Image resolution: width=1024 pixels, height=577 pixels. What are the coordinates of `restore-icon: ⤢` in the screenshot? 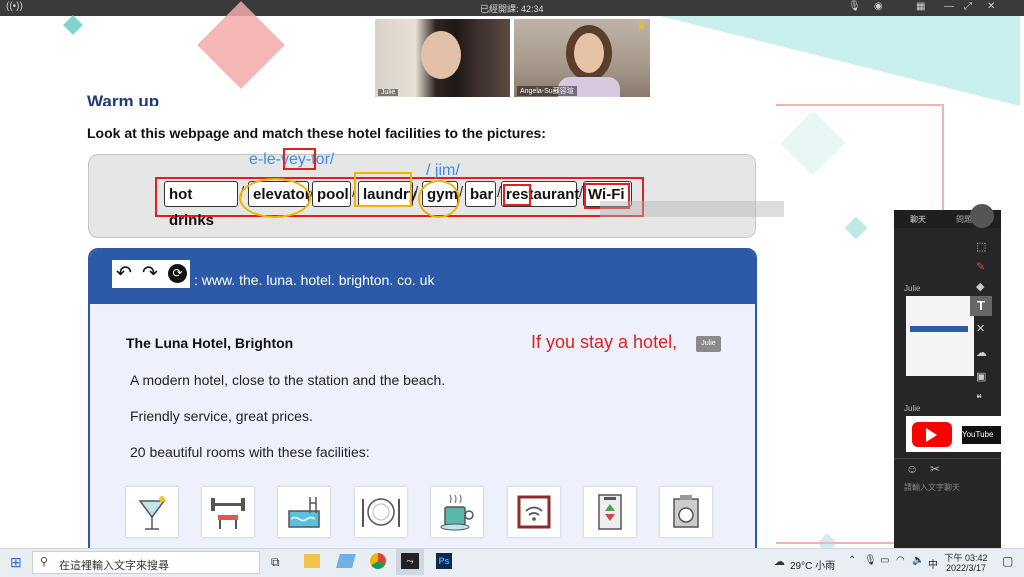 It's located at (968, 6).